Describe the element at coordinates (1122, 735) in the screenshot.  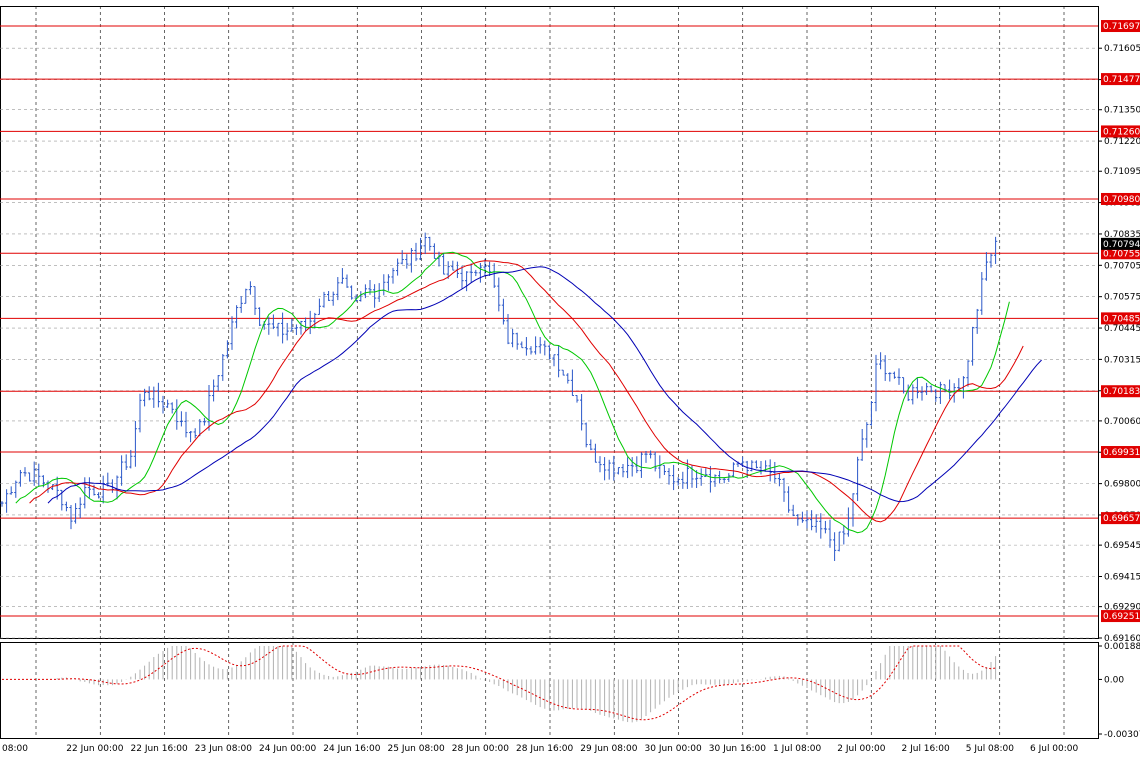
I see `osc-tick-label: -0.00307` at that location.